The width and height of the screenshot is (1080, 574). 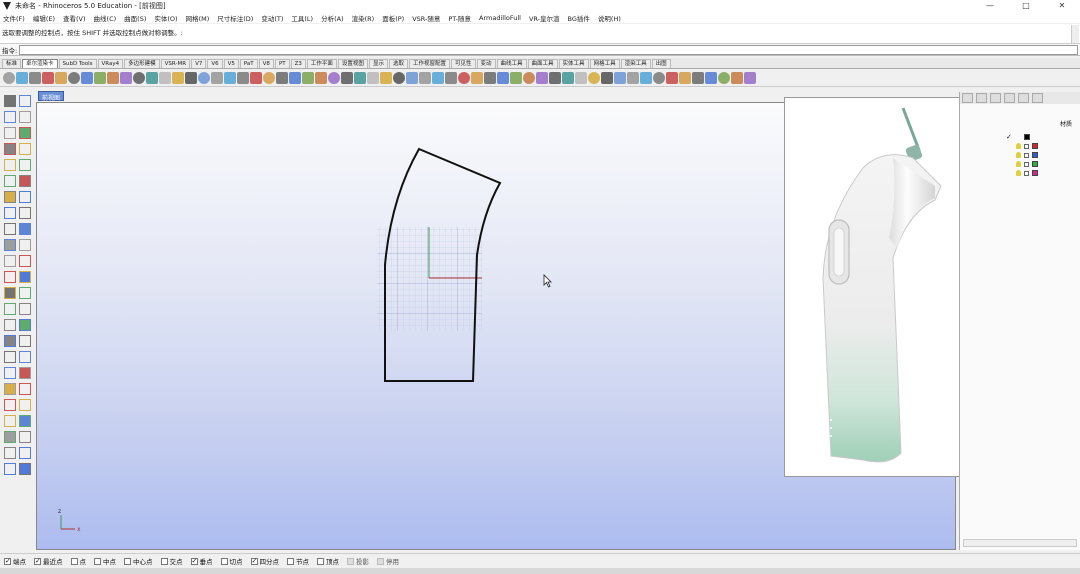 I want to click on toolbar-tab: V8, so click(x=266, y=63).